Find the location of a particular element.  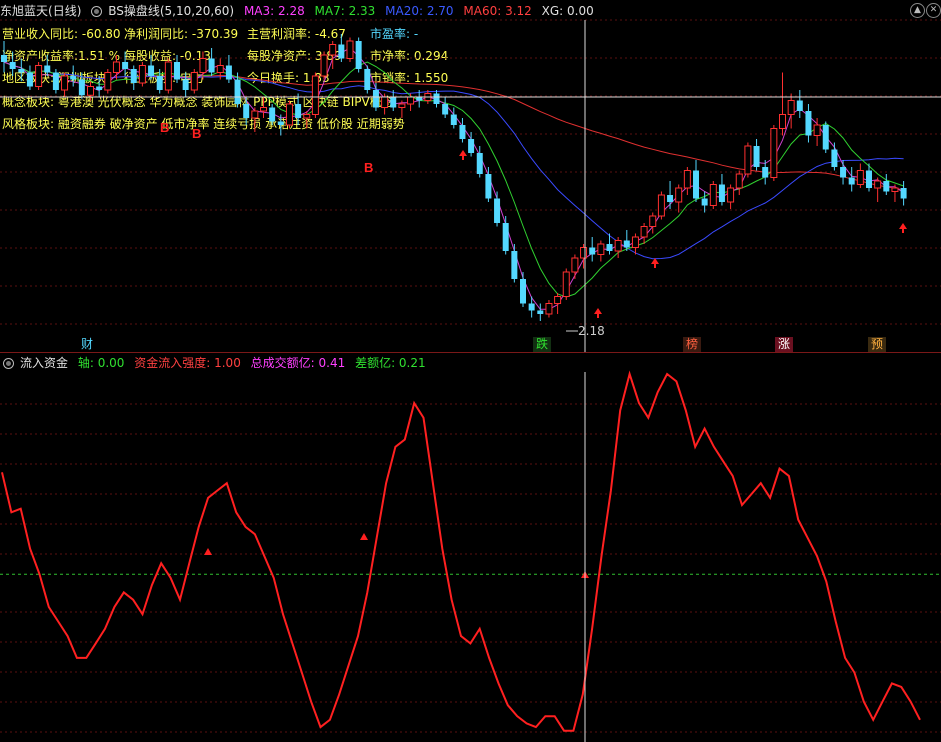

flow-strength: 资金流入强度: 1.00 is located at coordinates (187, 363).